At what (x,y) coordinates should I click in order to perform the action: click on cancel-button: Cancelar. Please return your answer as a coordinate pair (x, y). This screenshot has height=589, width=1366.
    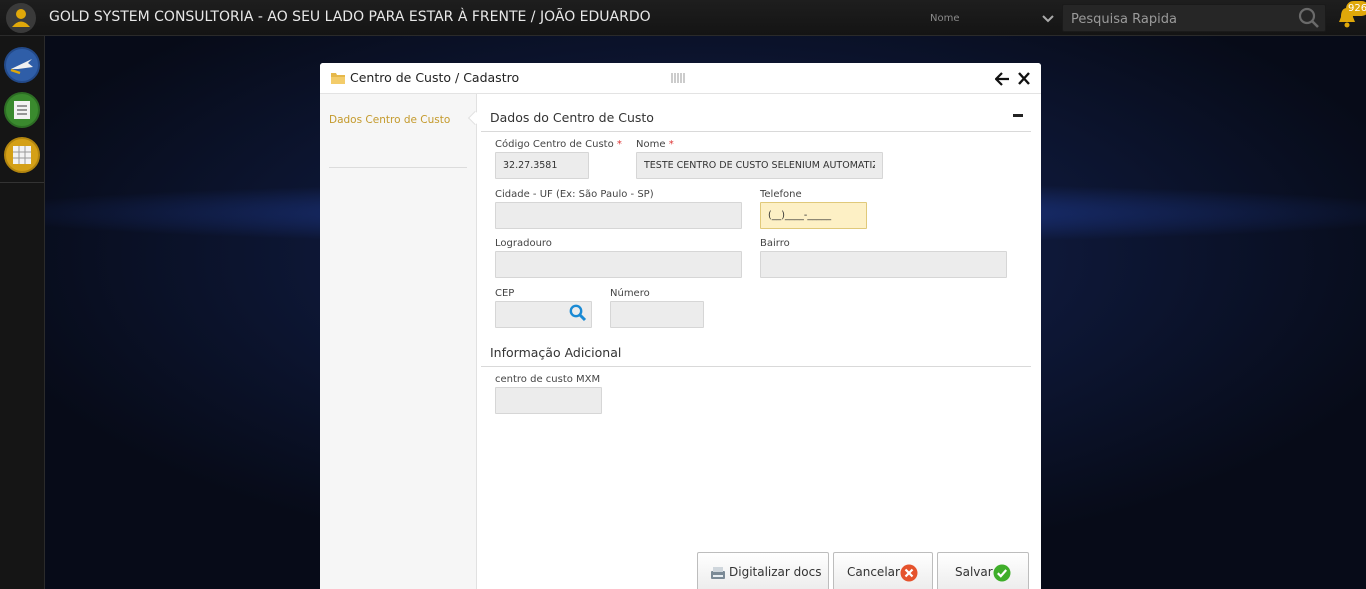
    Looking at the image, I should click on (883, 570).